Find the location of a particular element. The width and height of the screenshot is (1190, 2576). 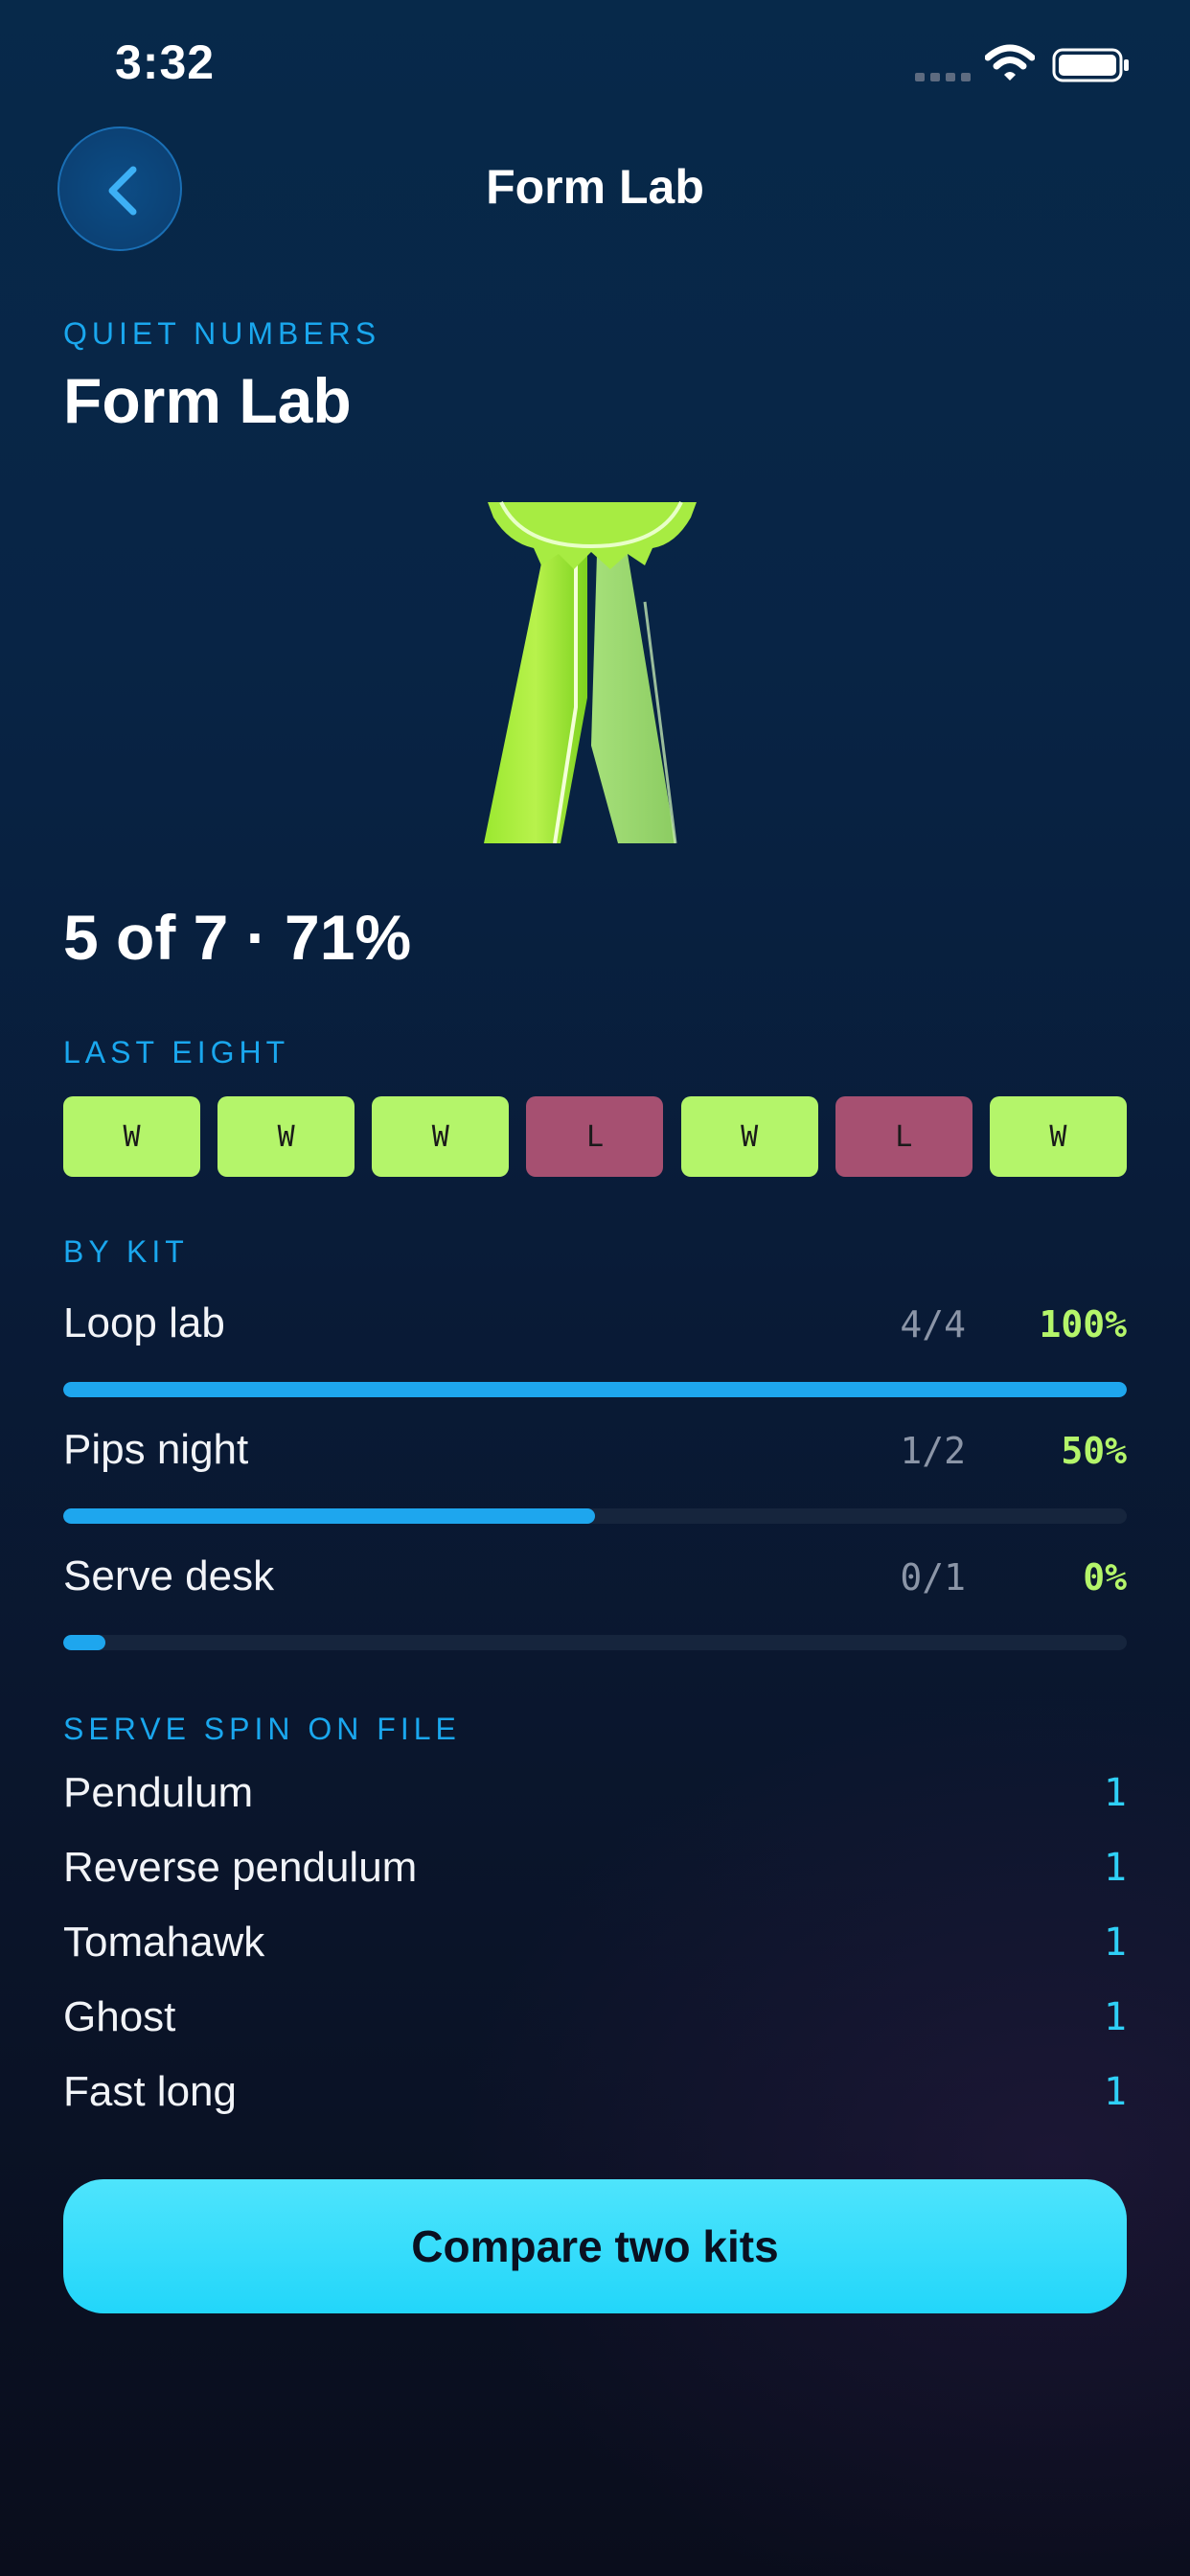

last-eight-label: LAST EIGHT is located at coordinates (177, 1052).